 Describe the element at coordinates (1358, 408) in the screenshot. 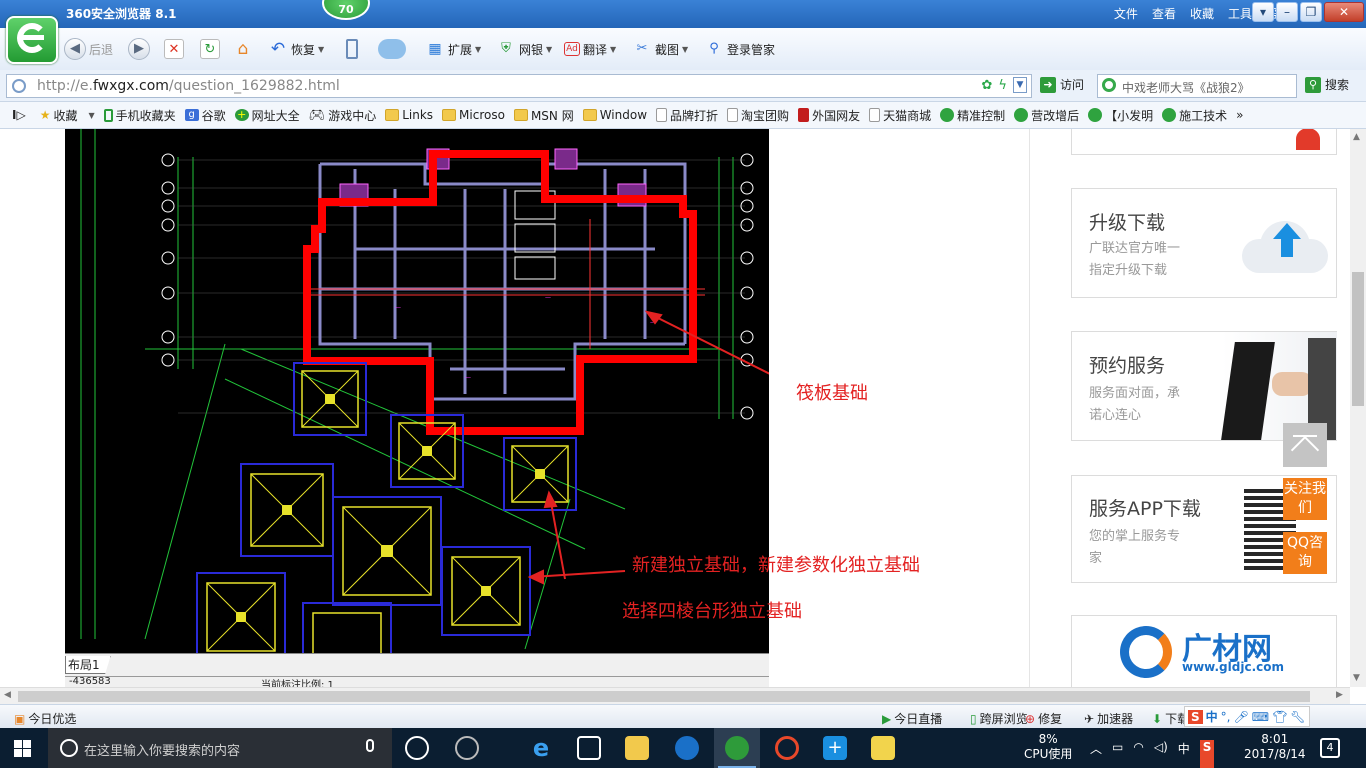

I see `vertical-scrollbar: ▲ ▼` at that location.